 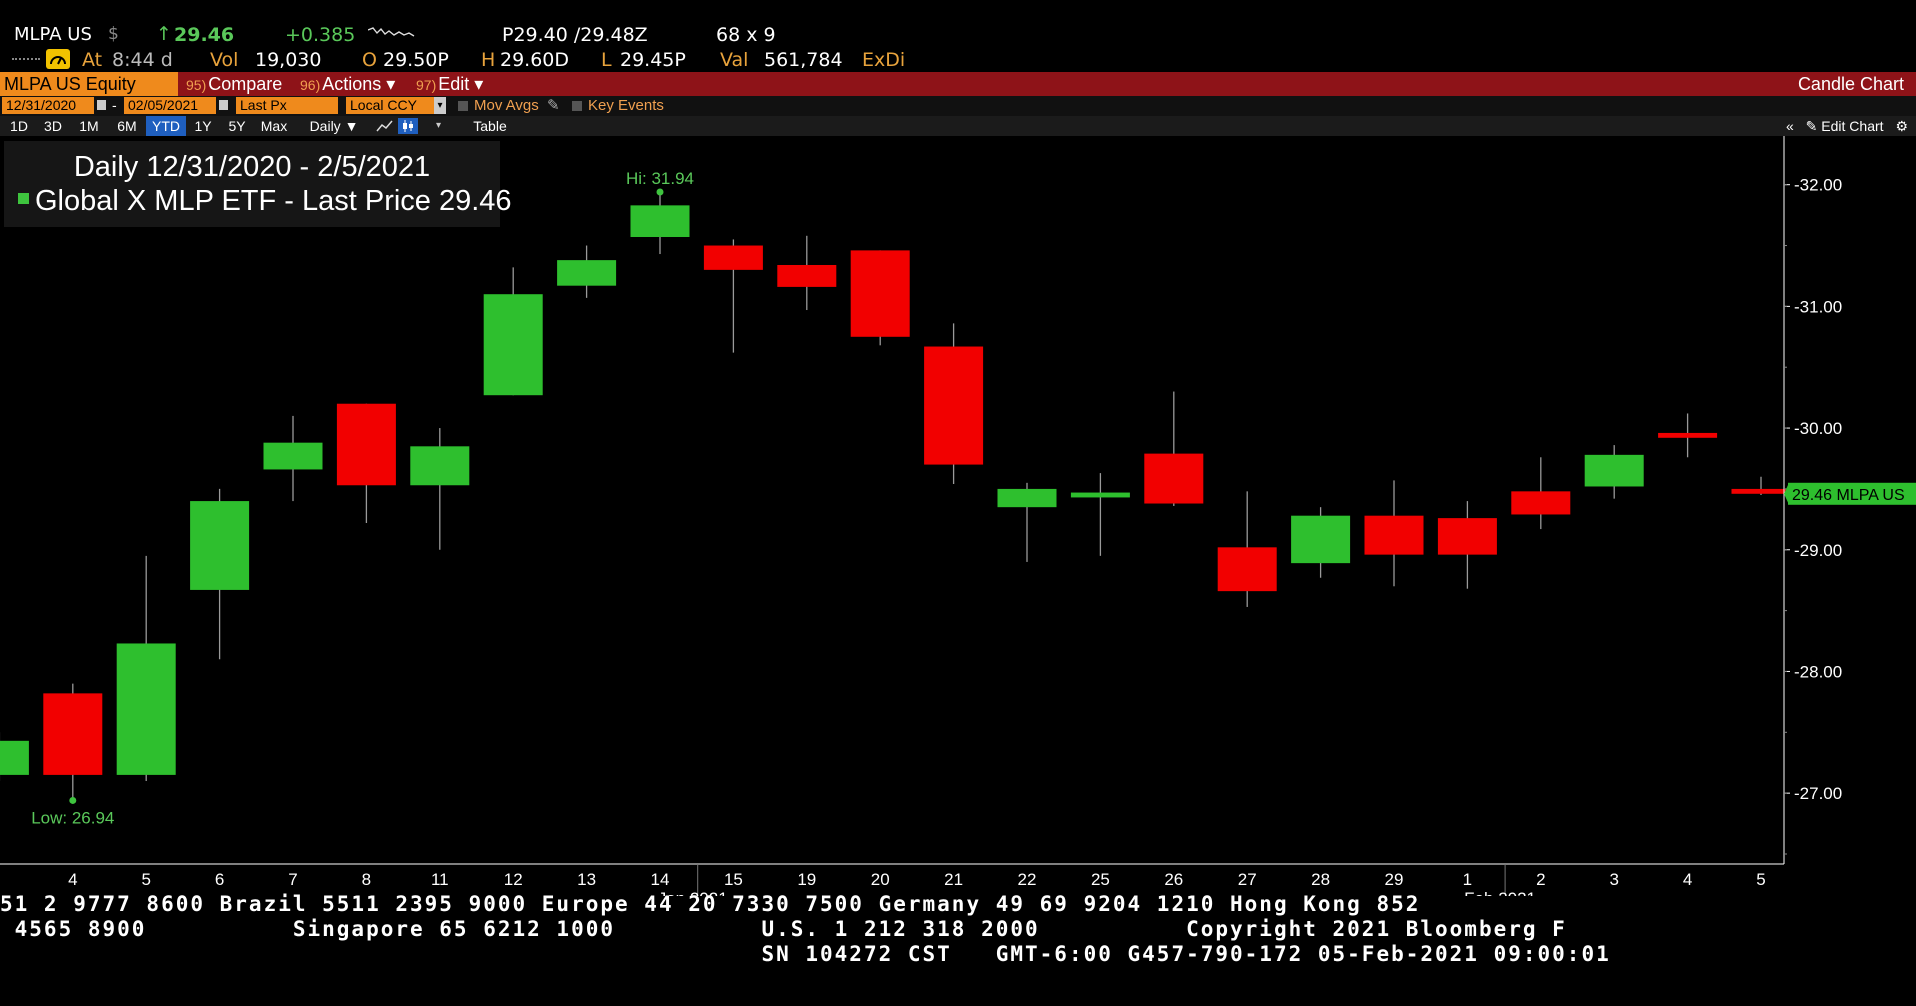 I want to click on period-button-ytd: YTD, so click(x=166, y=126).